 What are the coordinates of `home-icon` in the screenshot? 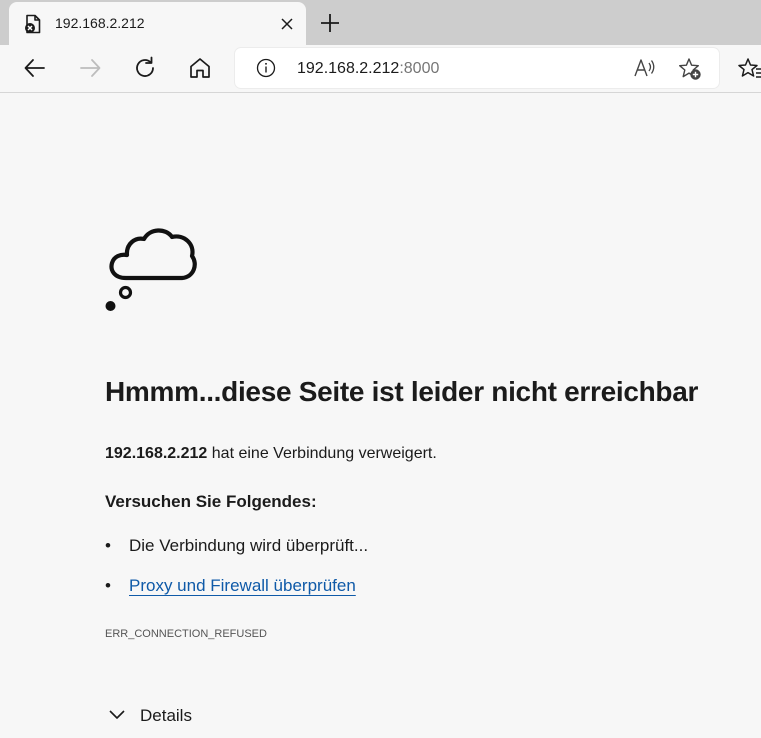 It's located at (200, 68).